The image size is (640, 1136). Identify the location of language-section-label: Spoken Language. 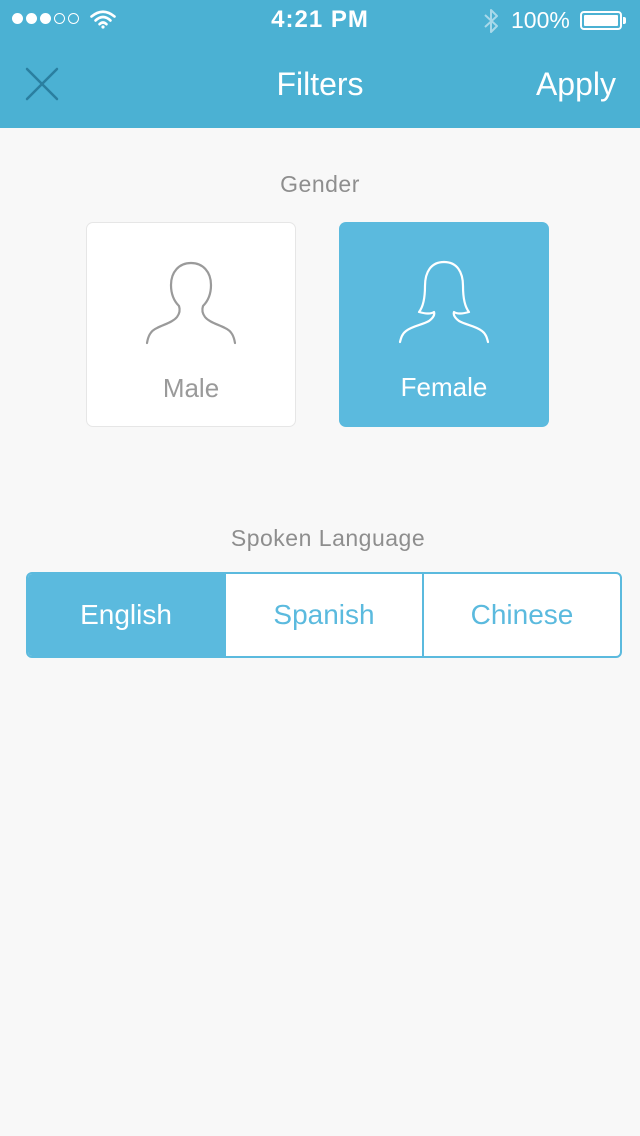
(328, 538).